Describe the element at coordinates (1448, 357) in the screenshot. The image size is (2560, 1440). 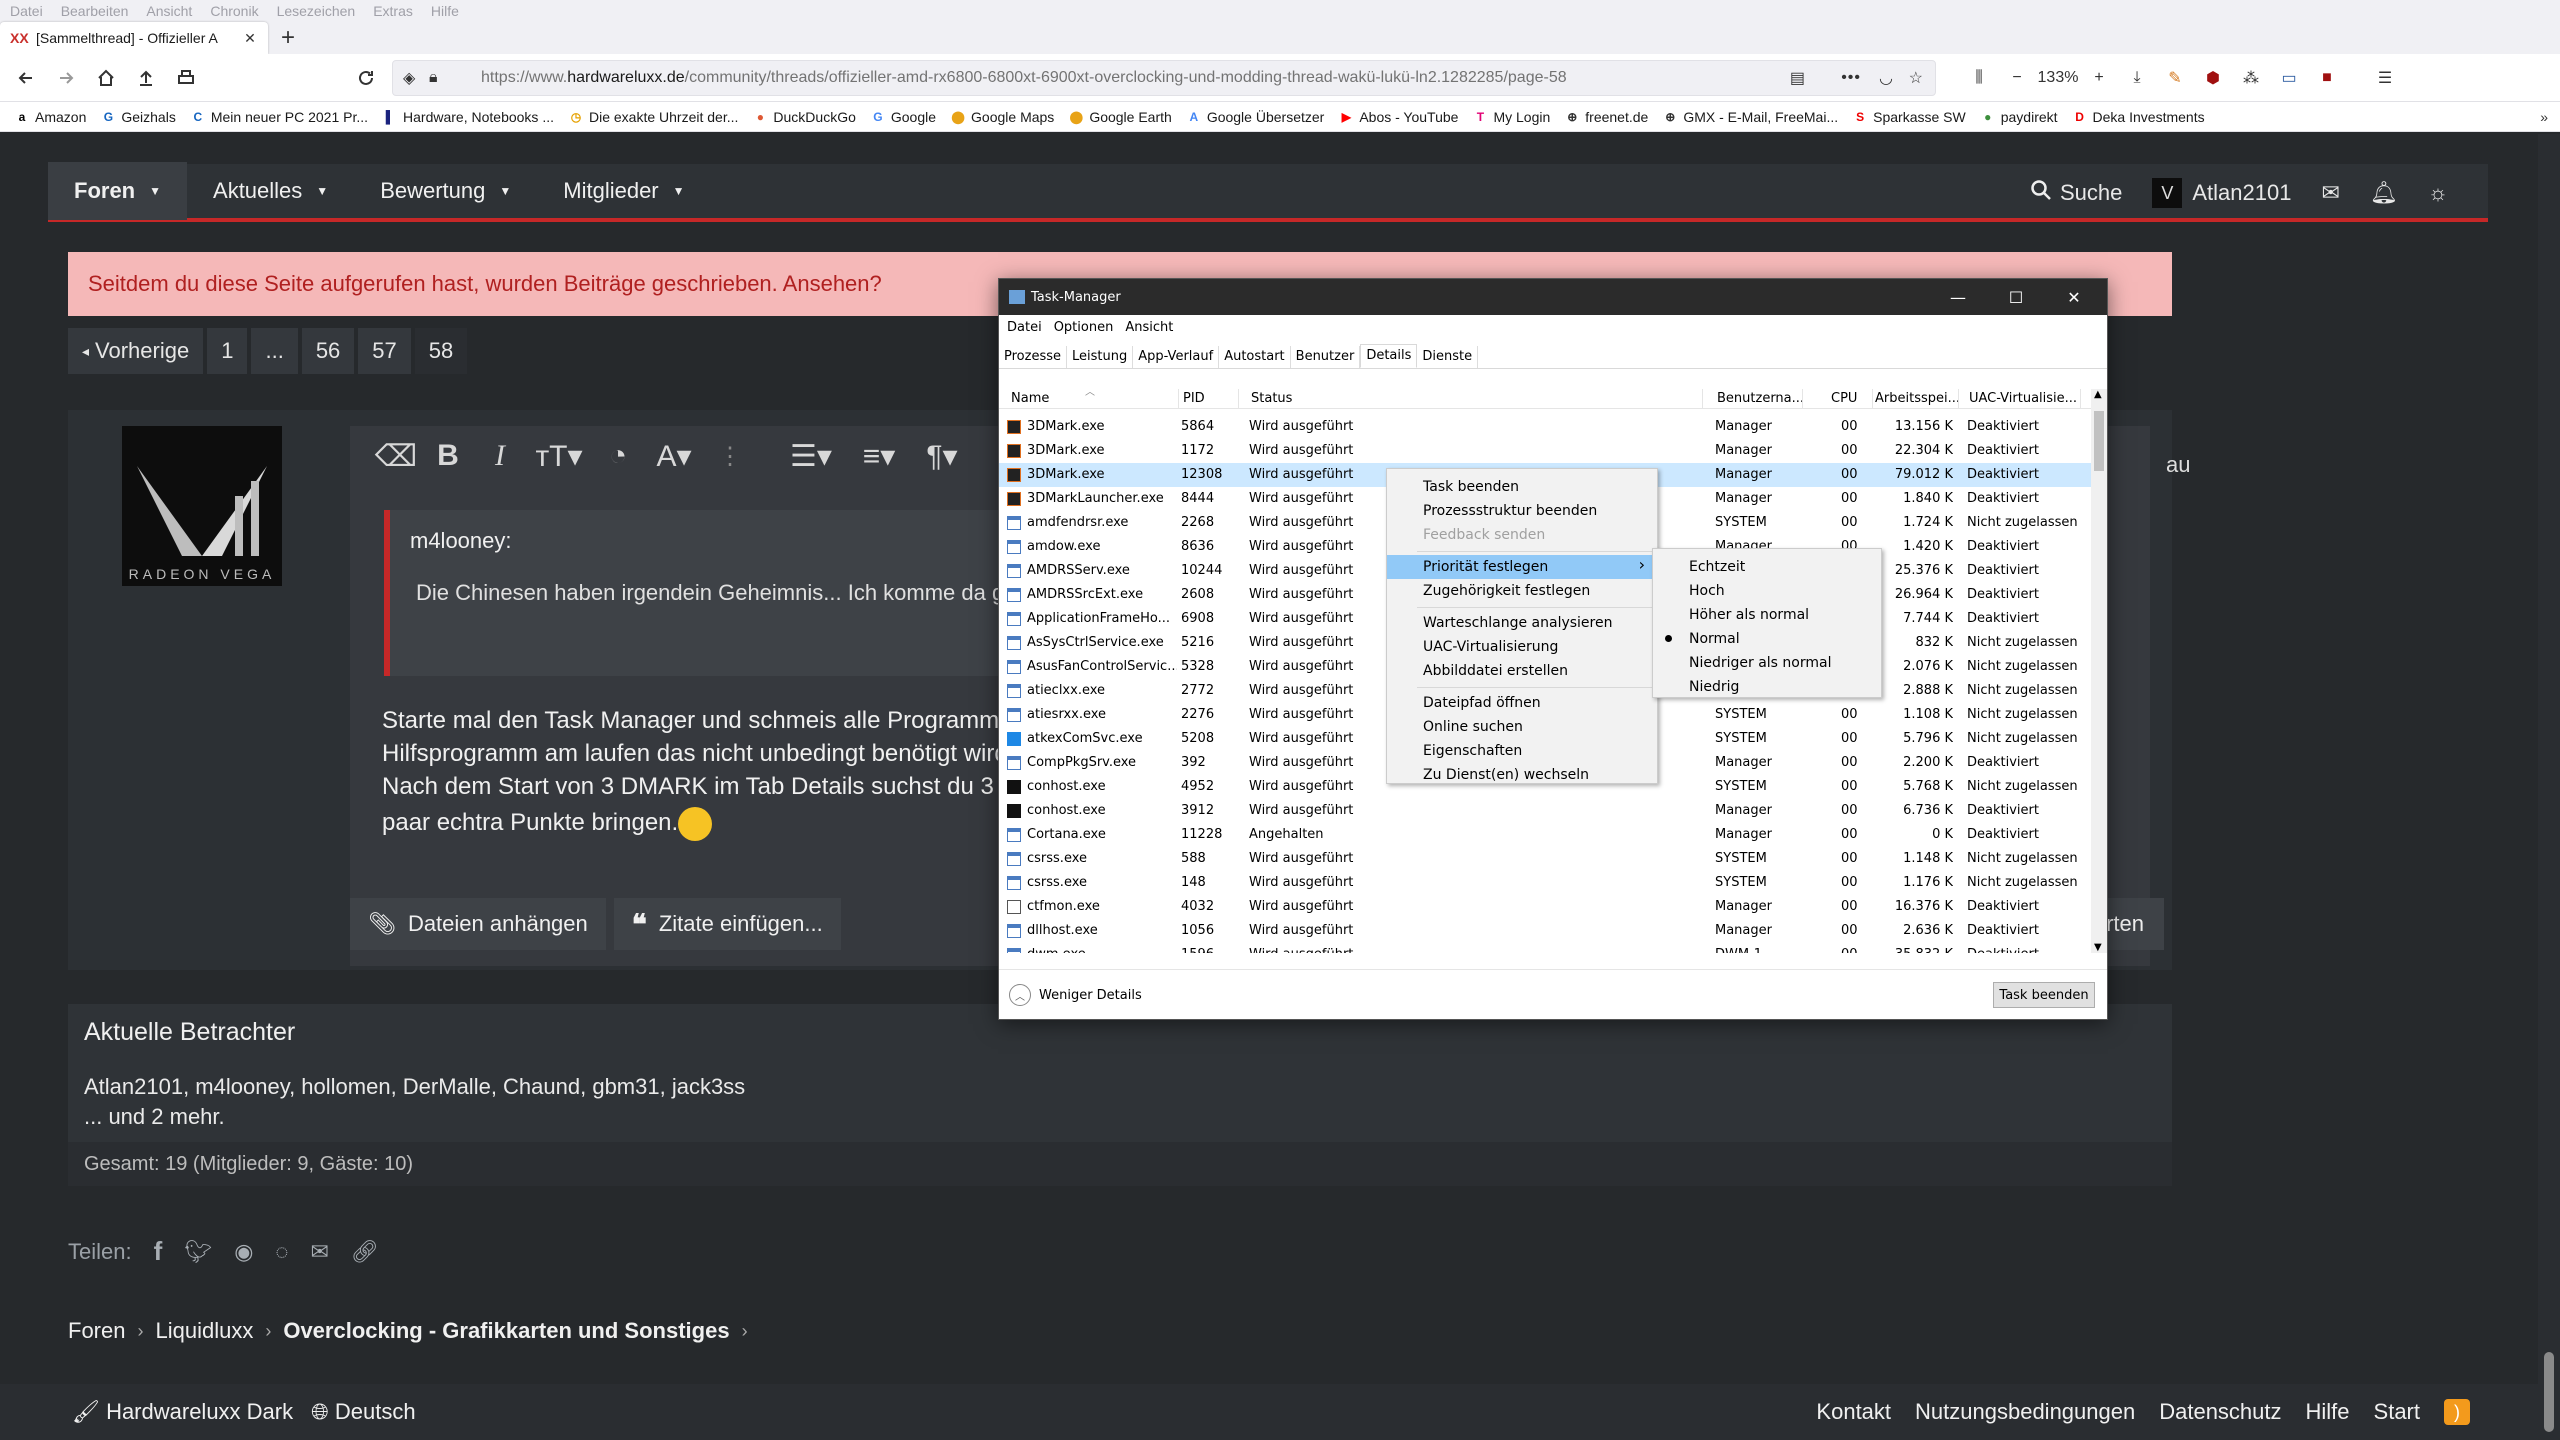
I see `tab-dienste: Dienste` at that location.